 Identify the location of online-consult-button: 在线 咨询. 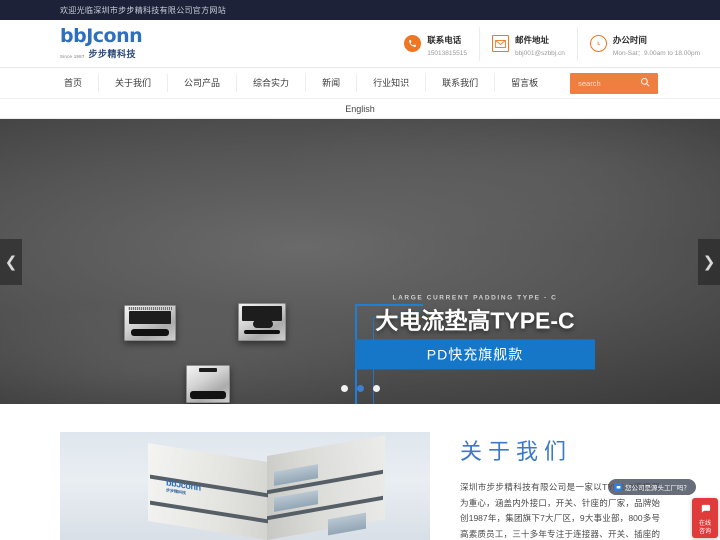
(705, 518).